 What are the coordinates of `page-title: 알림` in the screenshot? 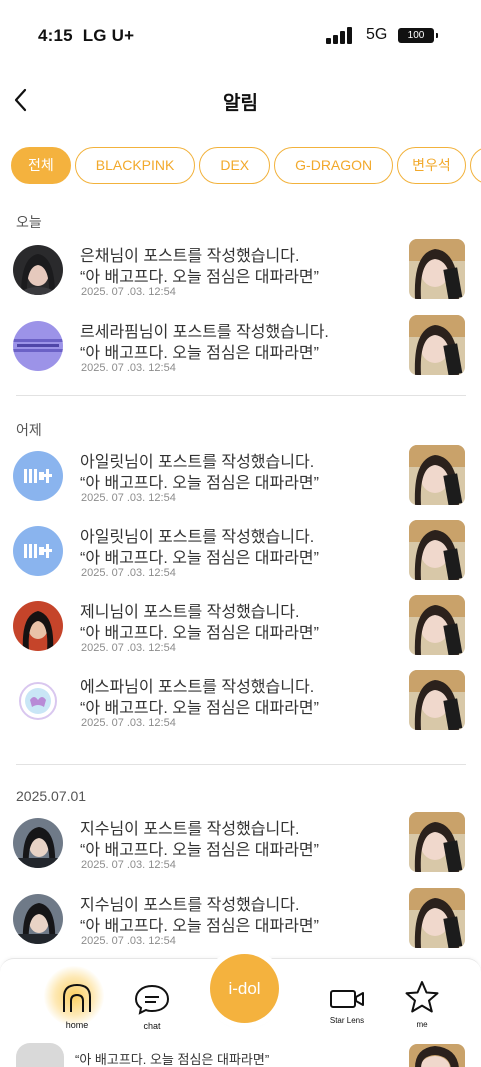 It's located at (240, 103).